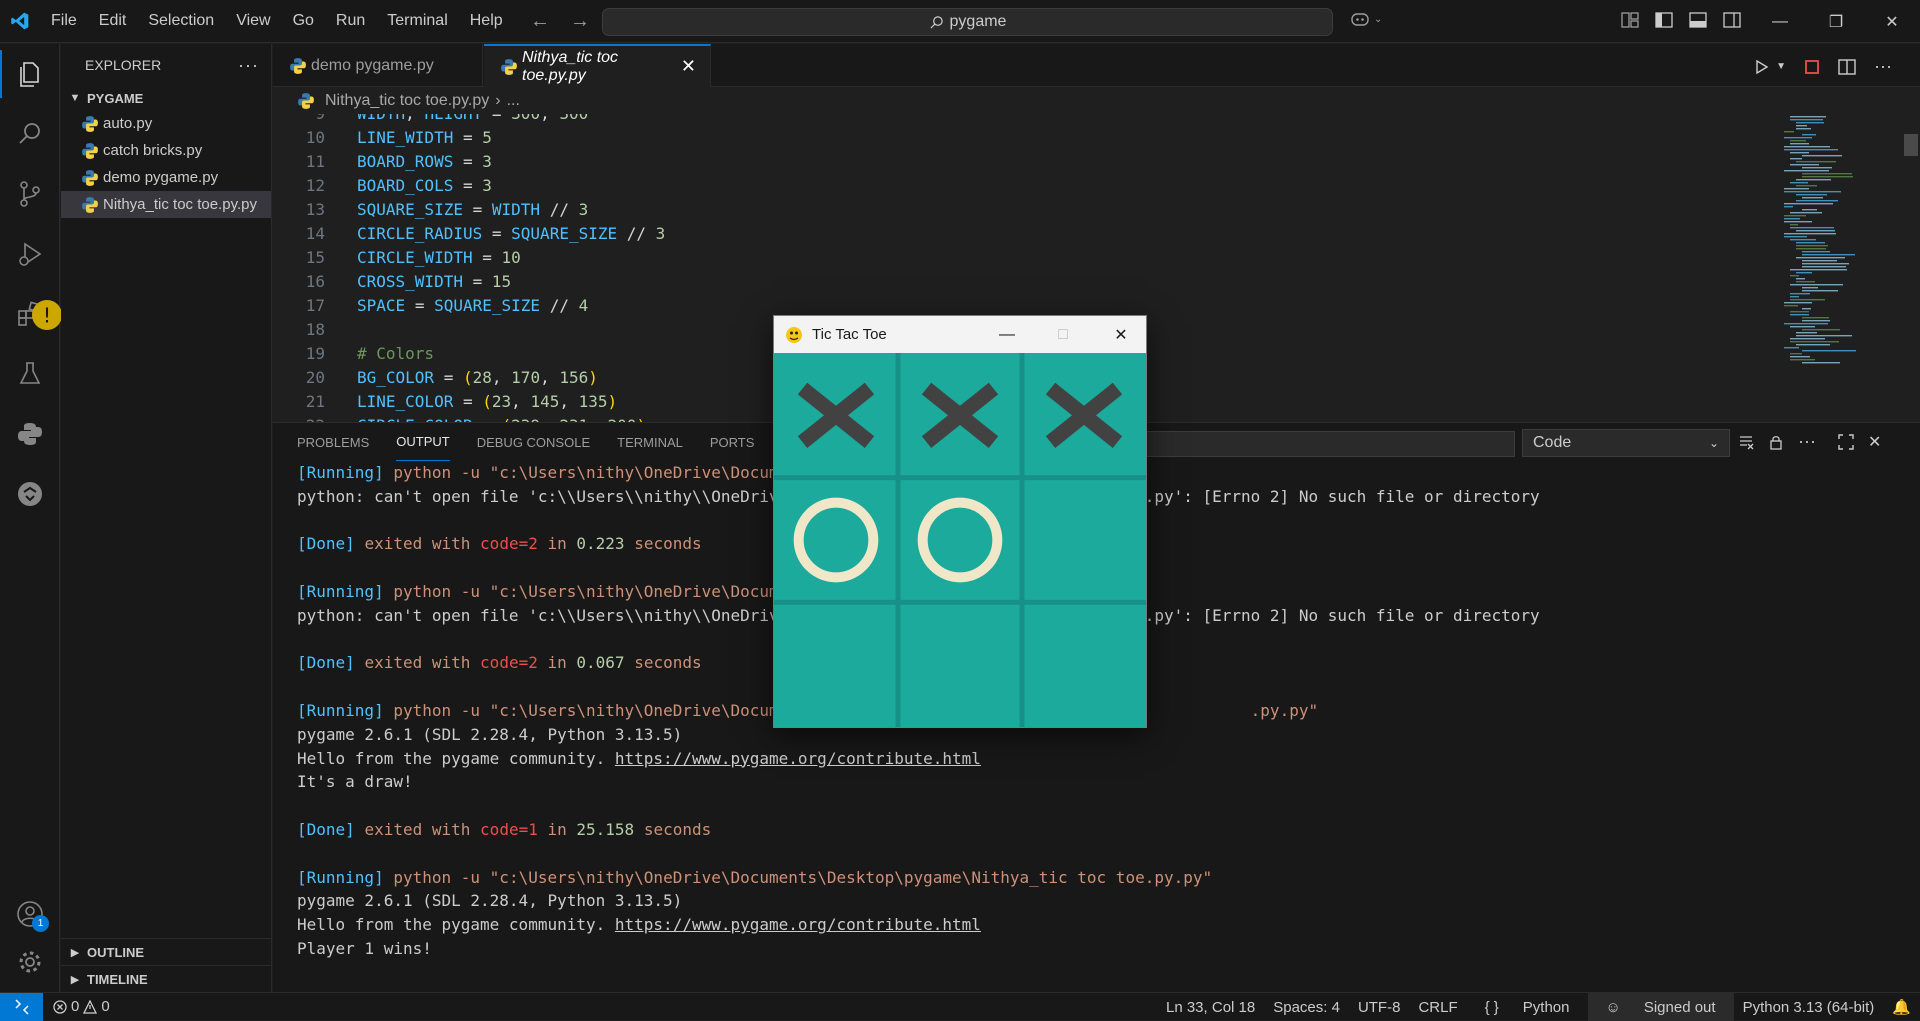 The width and height of the screenshot is (1920, 1021). What do you see at coordinates (1781, 66) in the screenshot?
I see `chevron-down-icon: ▼` at bounding box center [1781, 66].